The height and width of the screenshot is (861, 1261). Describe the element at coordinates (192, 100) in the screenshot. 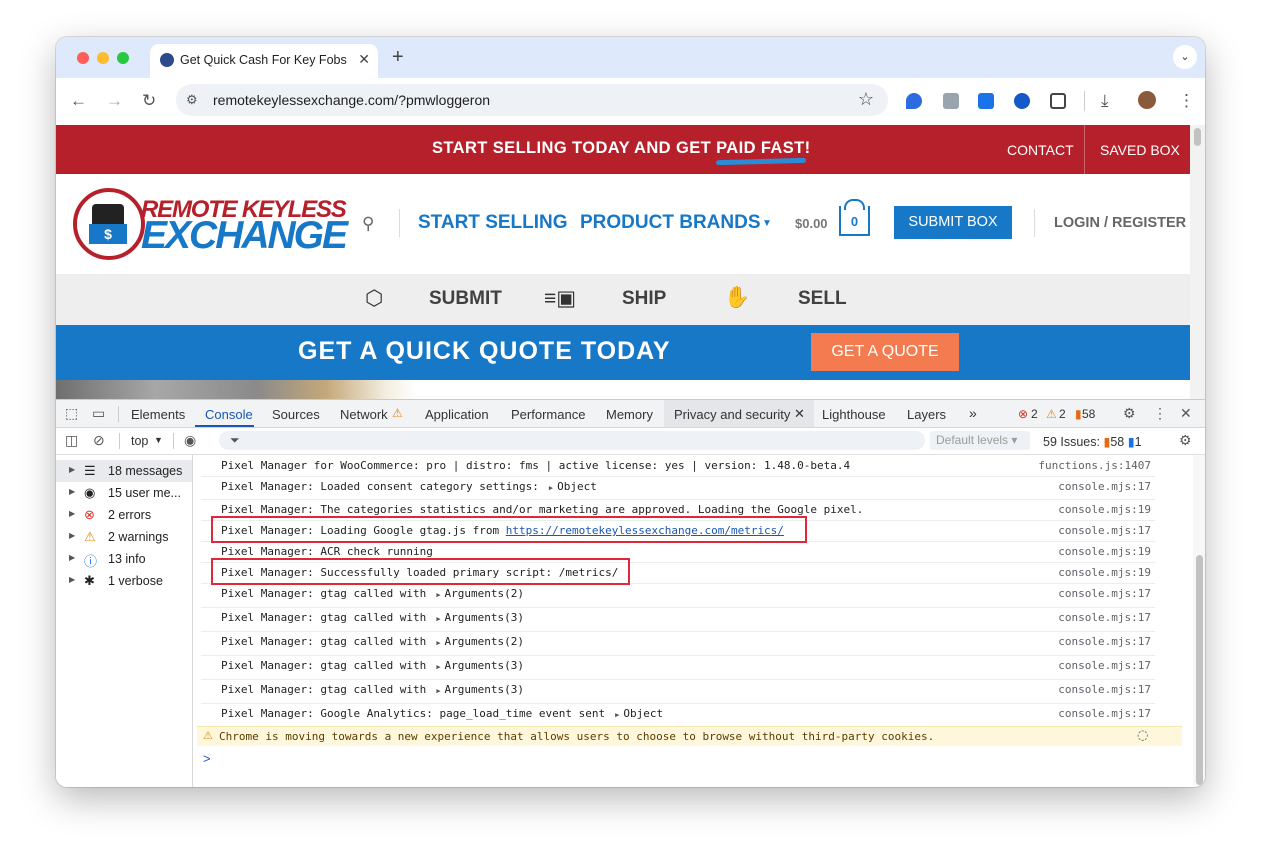

I see `site-settings-icon: ⚙` at that location.